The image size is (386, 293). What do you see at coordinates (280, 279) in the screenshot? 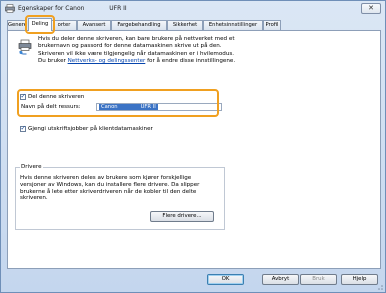
I see `cancel-button: Avbryt` at bounding box center [280, 279].